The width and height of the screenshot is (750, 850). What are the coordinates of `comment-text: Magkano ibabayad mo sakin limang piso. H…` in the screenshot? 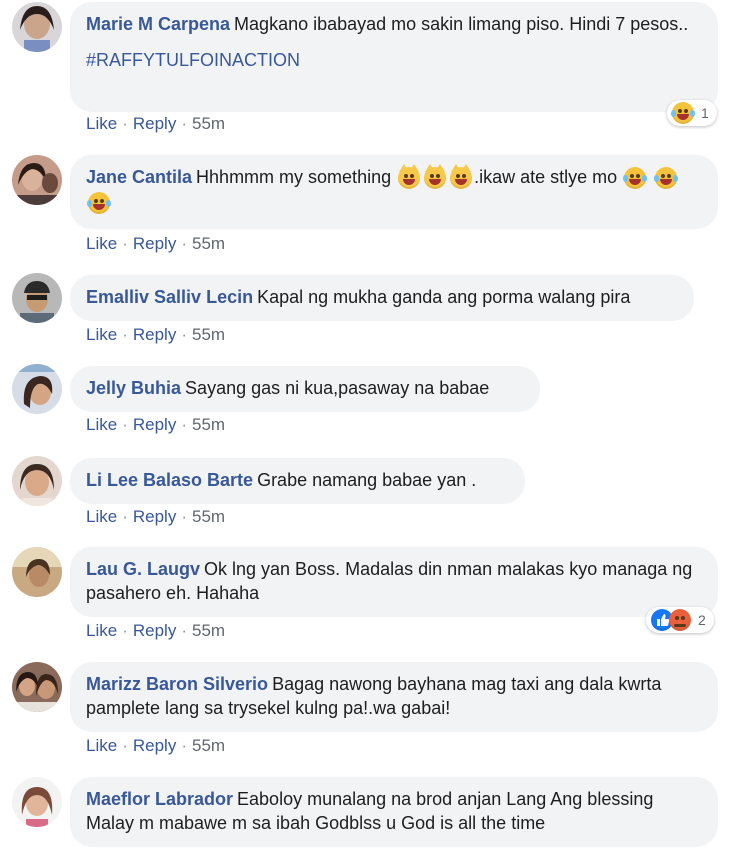 It's located at (461, 24).